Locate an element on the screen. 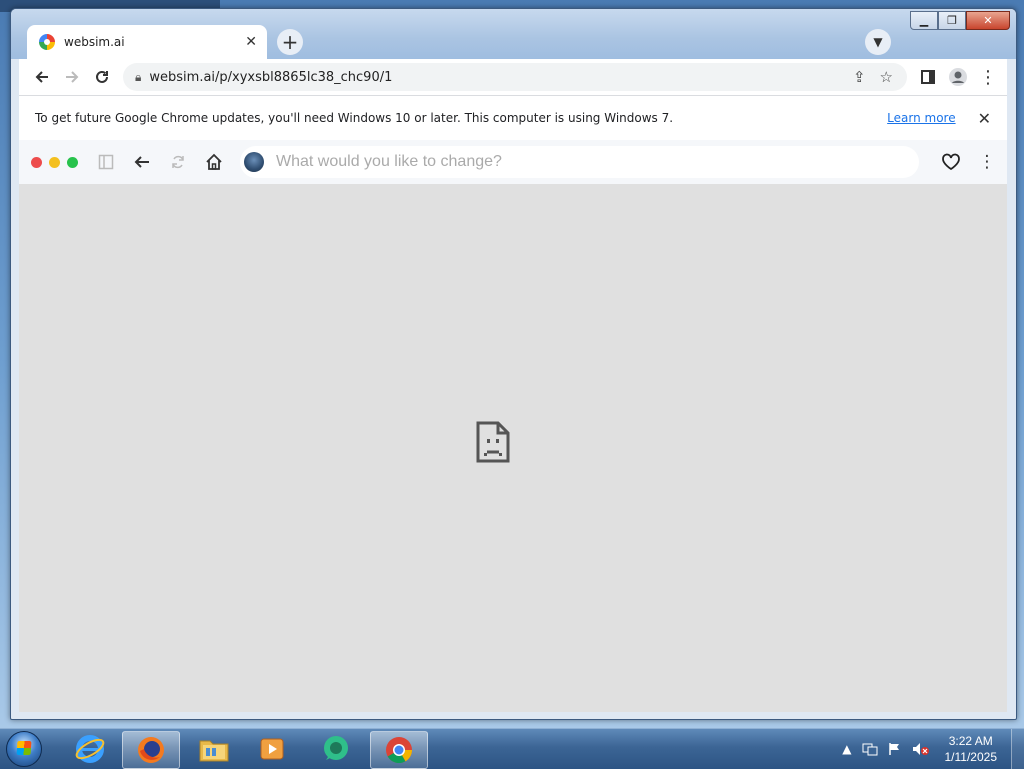 Image resolution: width=1024 pixels, height=769 pixels. internet-explorer-icon is located at coordinates (90, 749).